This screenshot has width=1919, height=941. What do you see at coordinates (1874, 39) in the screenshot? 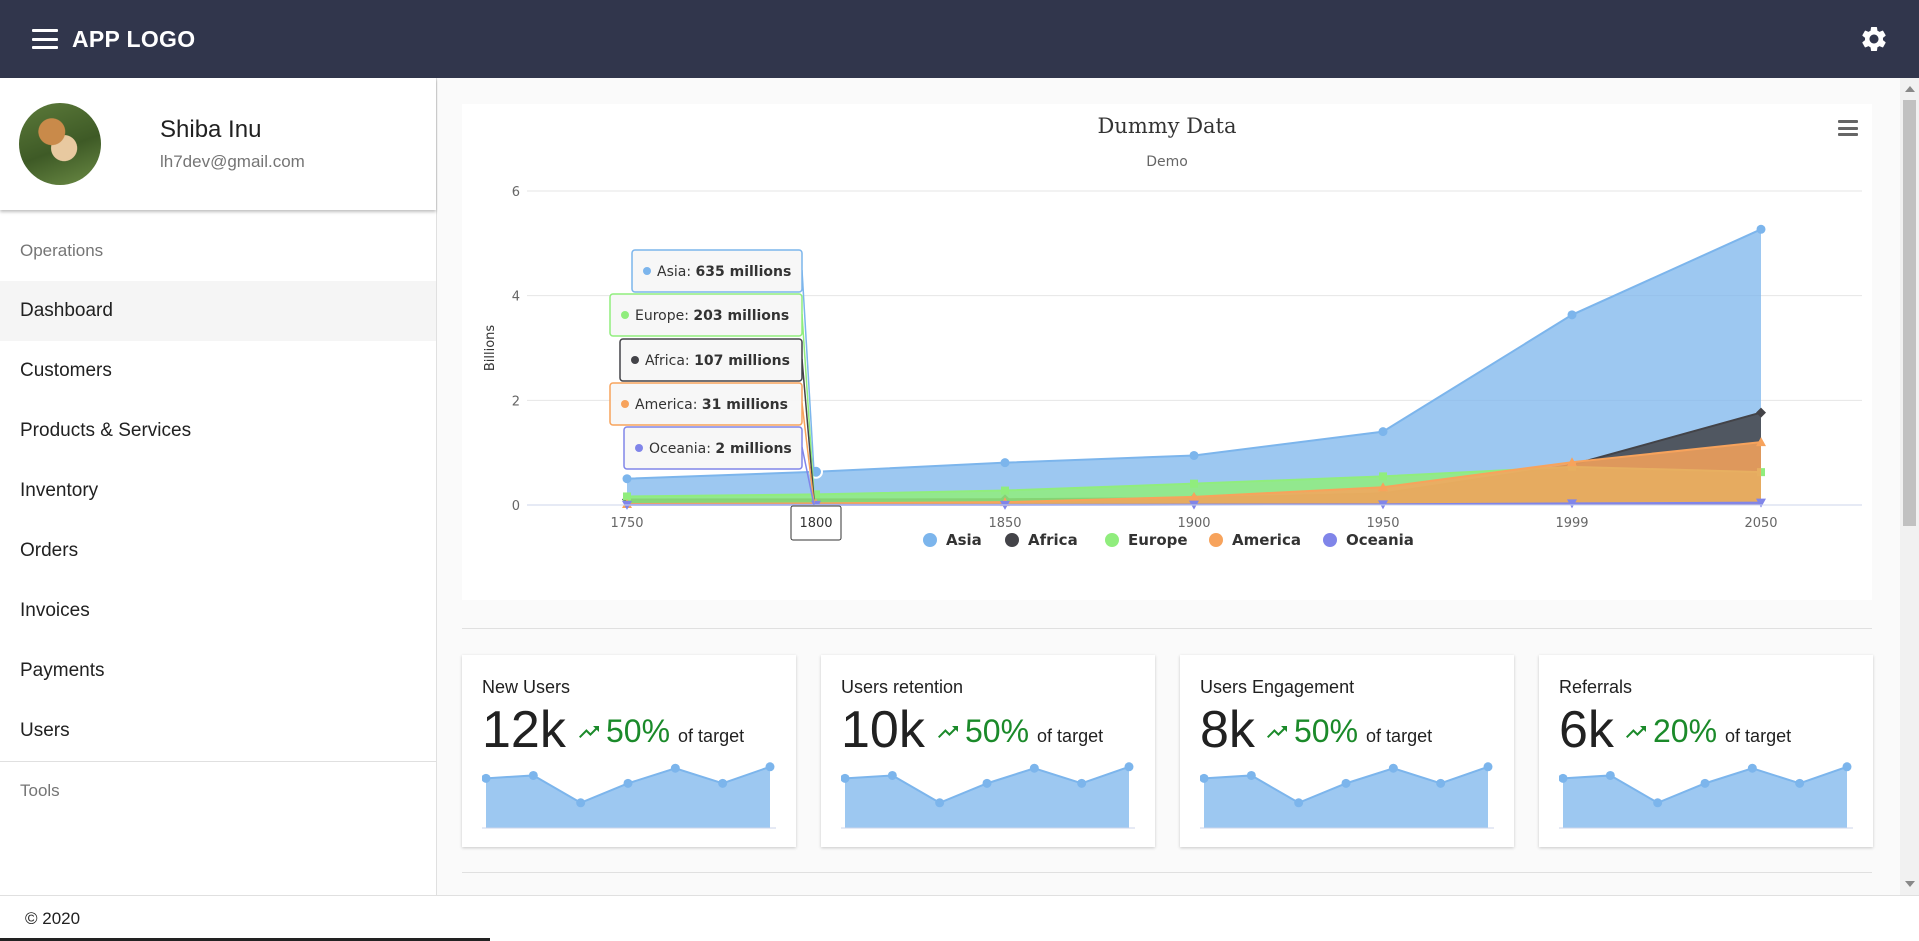
I see `gear-icon` at bounding box center [1874, 39].